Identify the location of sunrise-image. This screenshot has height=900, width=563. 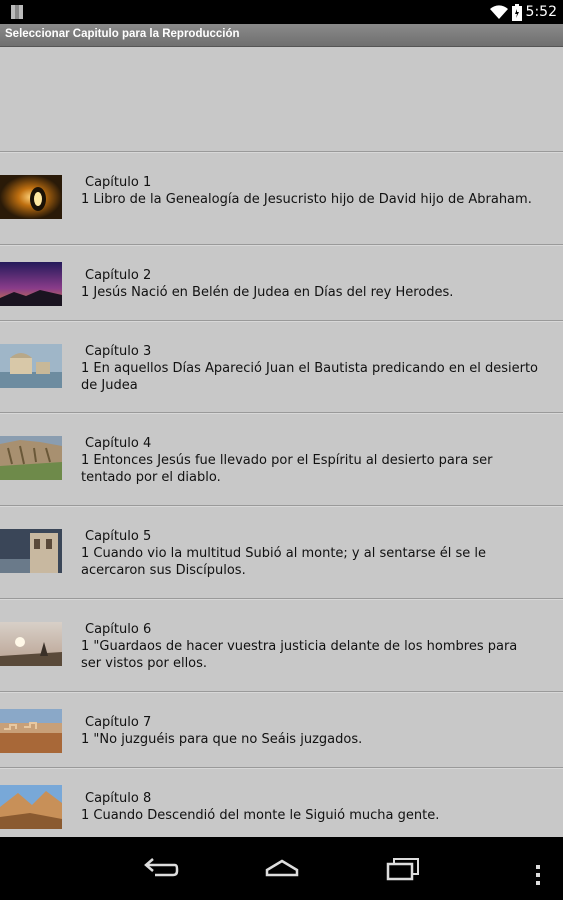
(31, 644).